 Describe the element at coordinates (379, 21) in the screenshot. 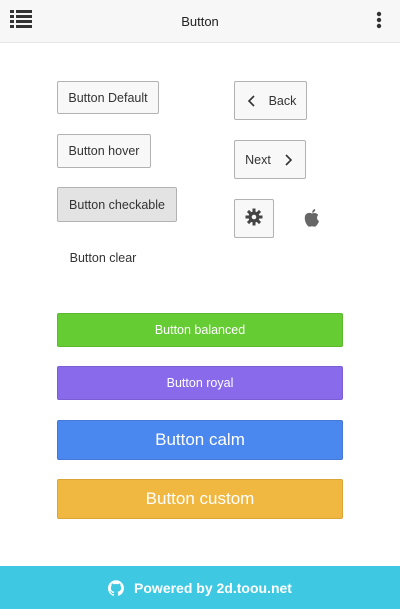

I see `kebab-icon` at that location.